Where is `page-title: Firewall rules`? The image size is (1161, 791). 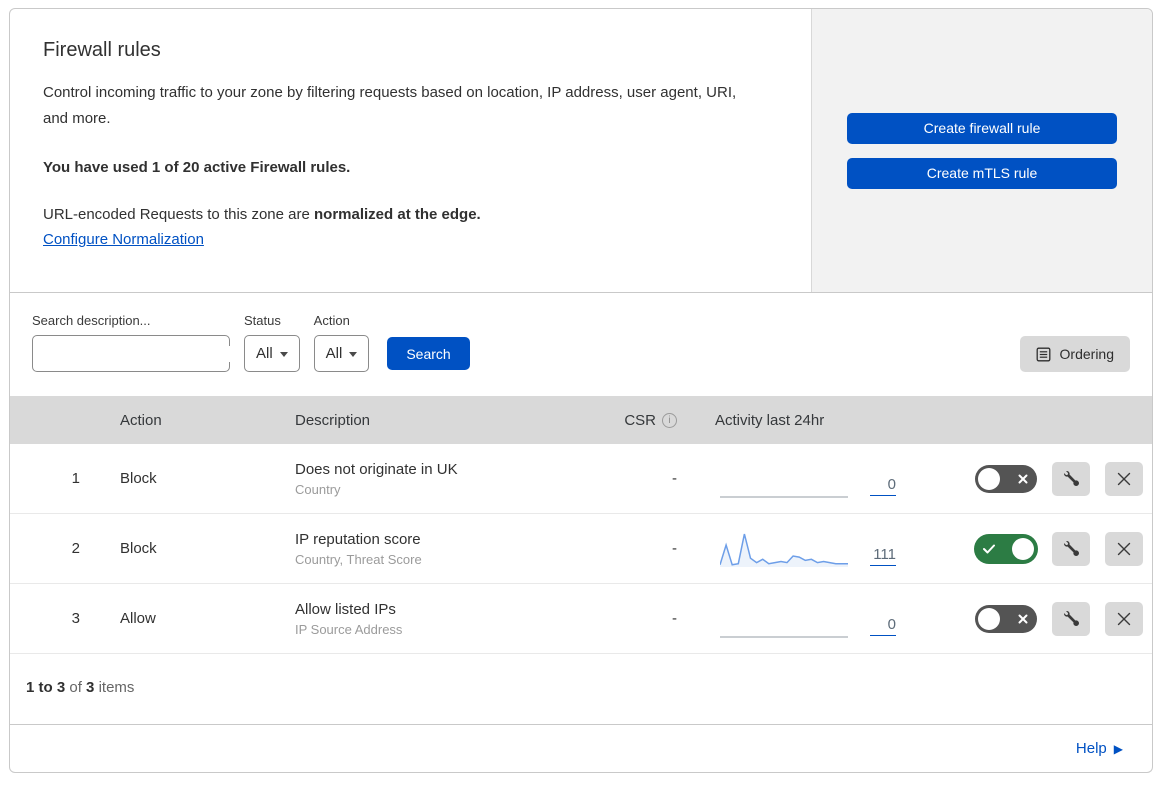
page-title: Firewall rules is located at coordinates (102, 50).